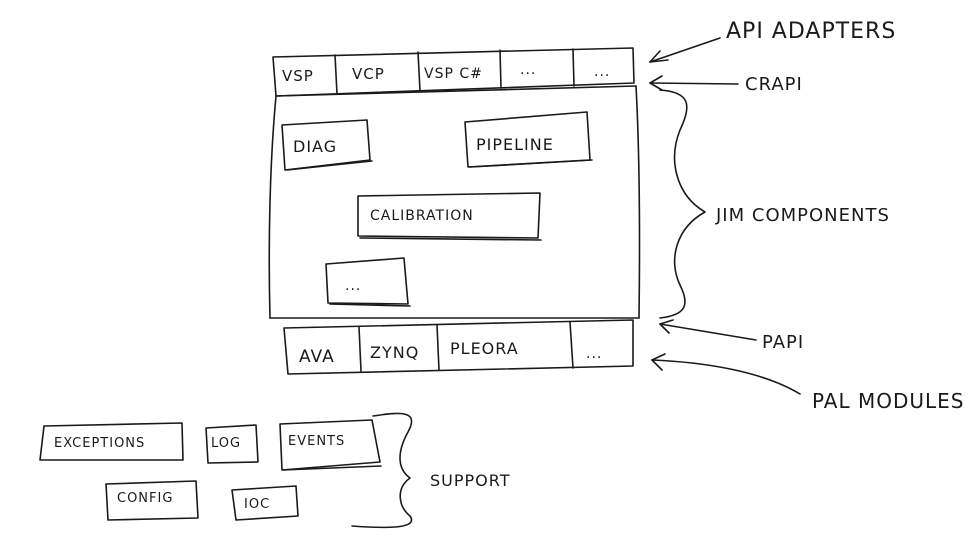 The height and width of the screenshot is (540, 977). I want to click on support-events: EVENTS, so click(316, 441).